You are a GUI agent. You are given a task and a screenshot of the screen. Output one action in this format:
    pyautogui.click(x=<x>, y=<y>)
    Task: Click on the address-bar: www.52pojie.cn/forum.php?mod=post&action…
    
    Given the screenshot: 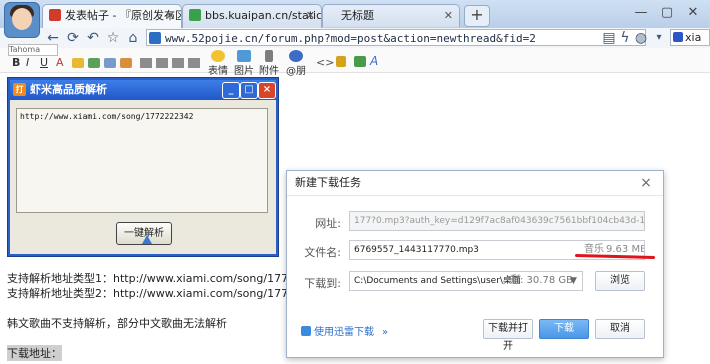 What is the action you would take?
    pyautogui.click(x=396, y=37)
    